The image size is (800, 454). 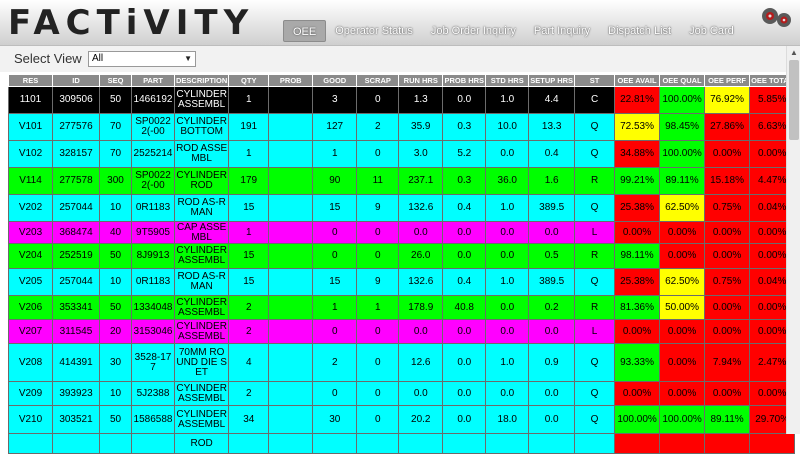 I want to click on column-header-oee-qual: OEE QUAL, so click(x=682, y=80).